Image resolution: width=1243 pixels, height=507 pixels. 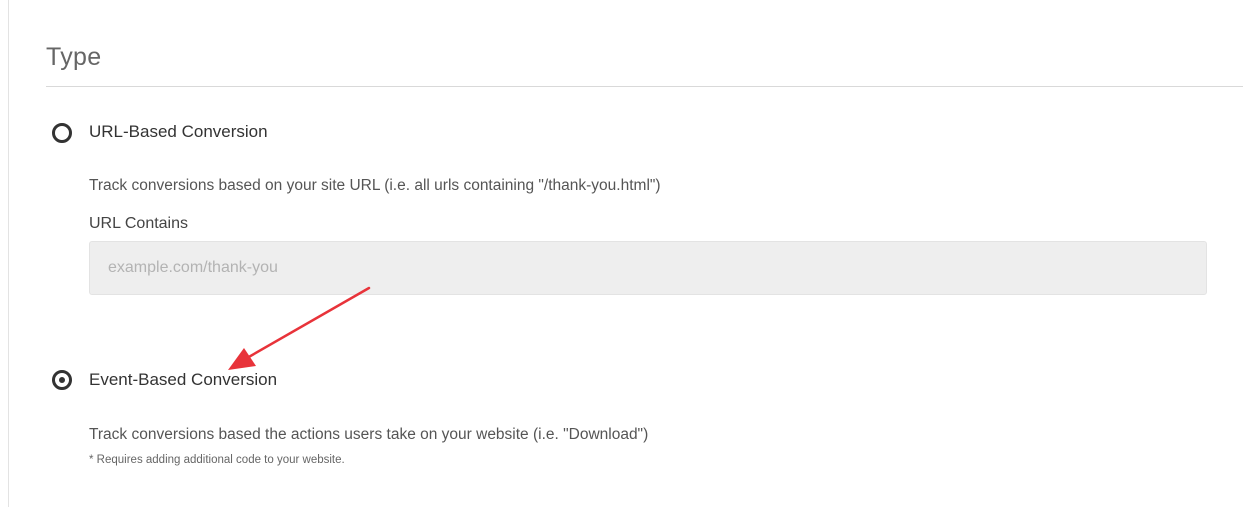 What do you see at coordinates (648, 268) in the screenshot?
I see `url-contains-input` at bounding box center [648, 268].